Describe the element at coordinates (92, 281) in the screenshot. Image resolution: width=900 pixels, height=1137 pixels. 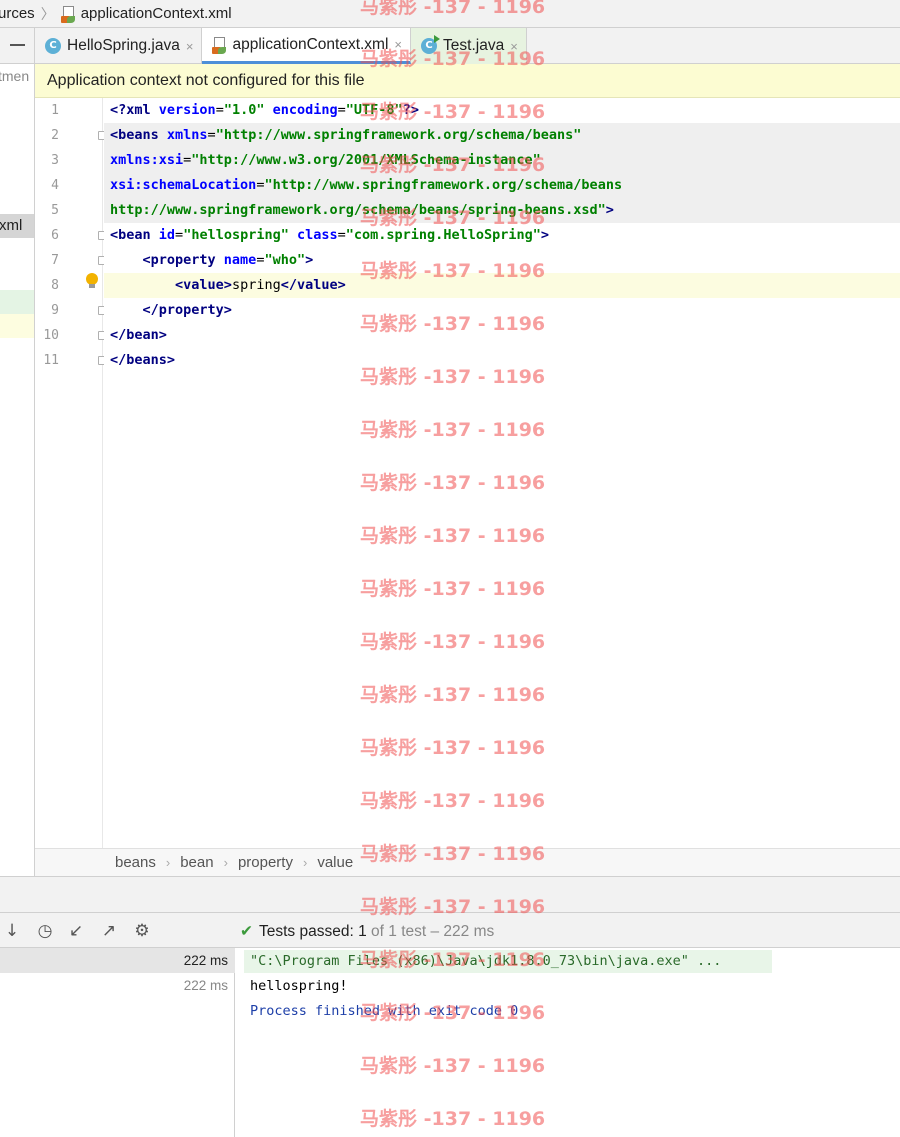
I see `lightbulb-icon` at that location.